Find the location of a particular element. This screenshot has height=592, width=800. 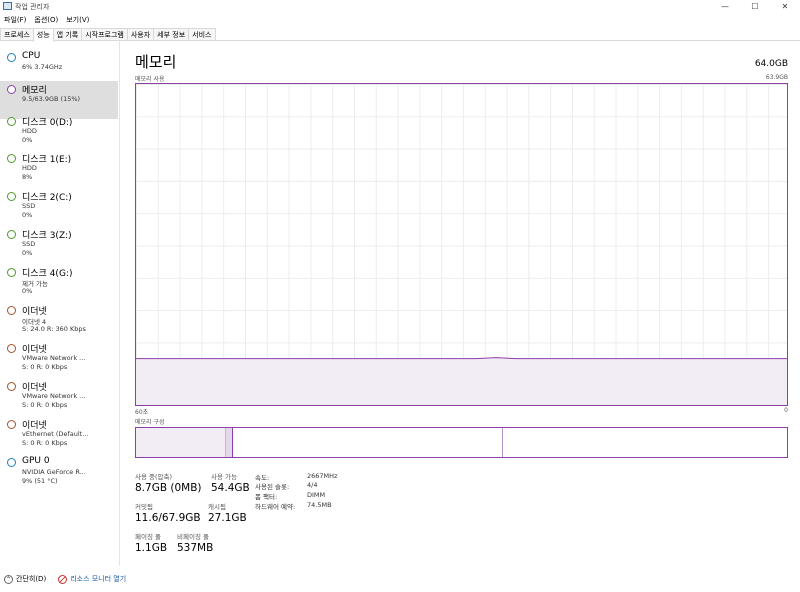

sidebar-item-5-디스크-3-z-: 디스크 3(Z:) SSD 0% is located at coordinates (59, 245).